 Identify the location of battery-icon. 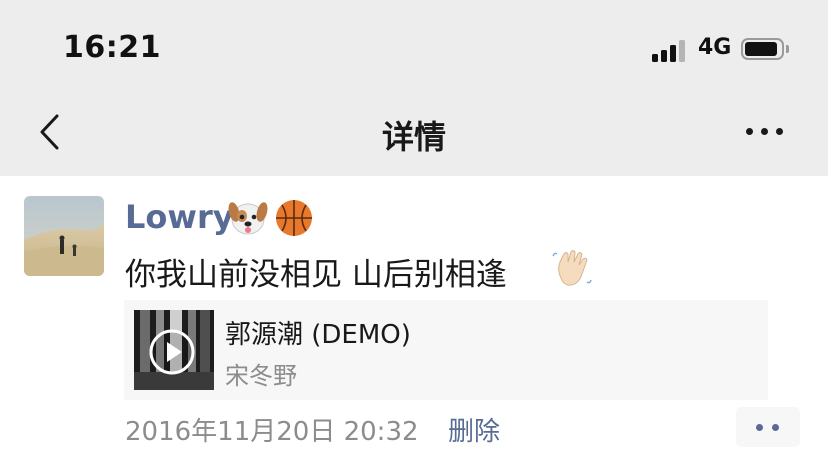
(765, 50).